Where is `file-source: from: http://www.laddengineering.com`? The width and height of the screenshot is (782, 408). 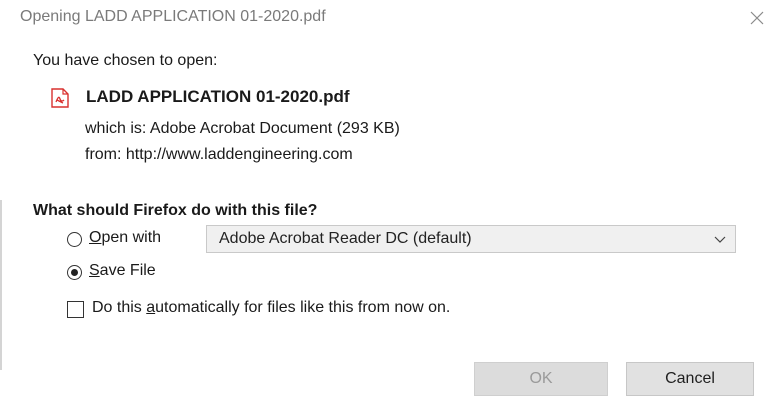 file-source: from: http://www.laddengineering.com is located at coordinates (219, 154).